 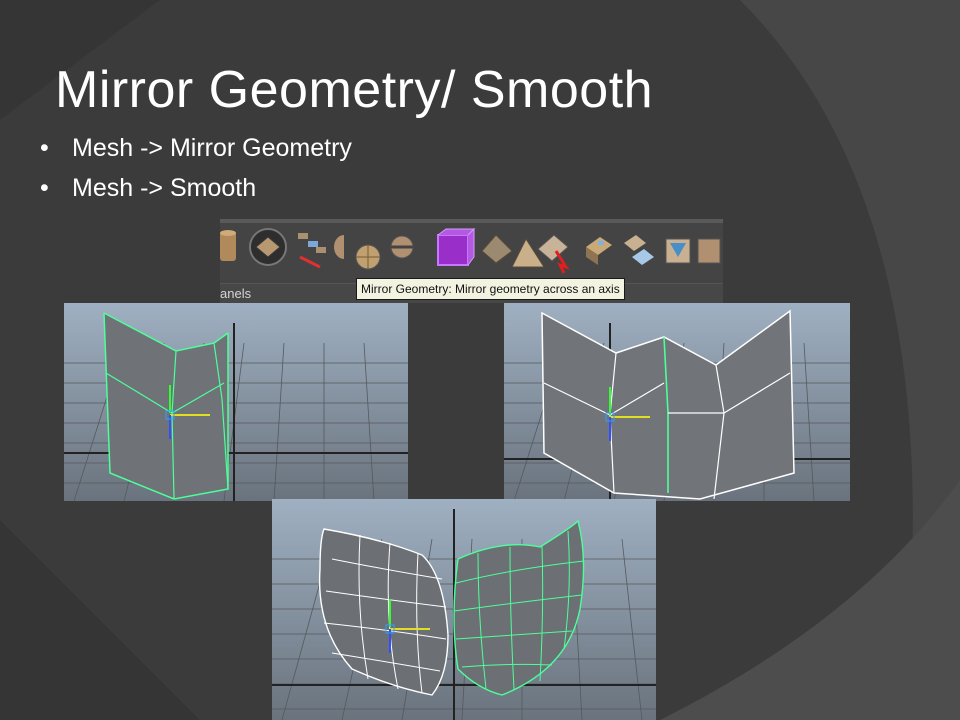 What do you see at coordinates (456, 246) in the screenshot?
I see `mirror-cube-icon` at bounding box center [456, 246].